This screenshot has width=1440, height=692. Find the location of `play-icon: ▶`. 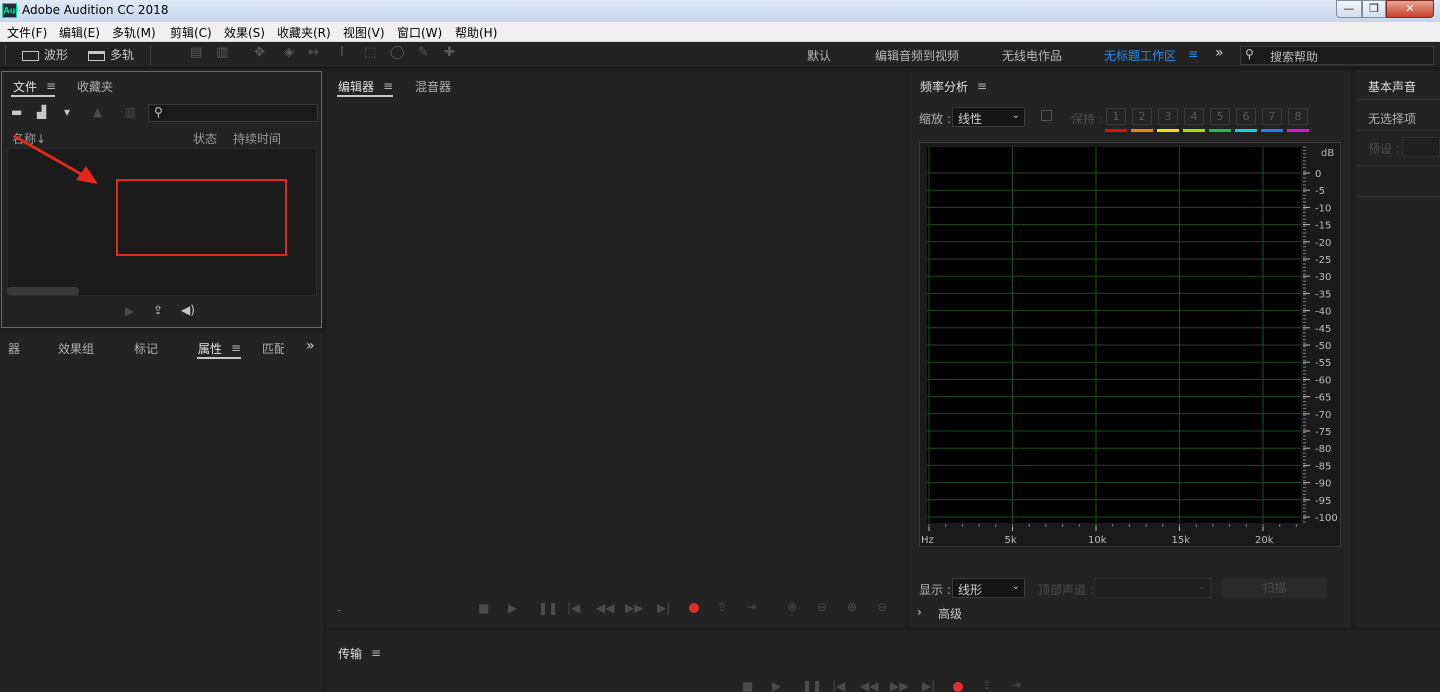

play-icon: ▶ is located at coordinates (512, 608).